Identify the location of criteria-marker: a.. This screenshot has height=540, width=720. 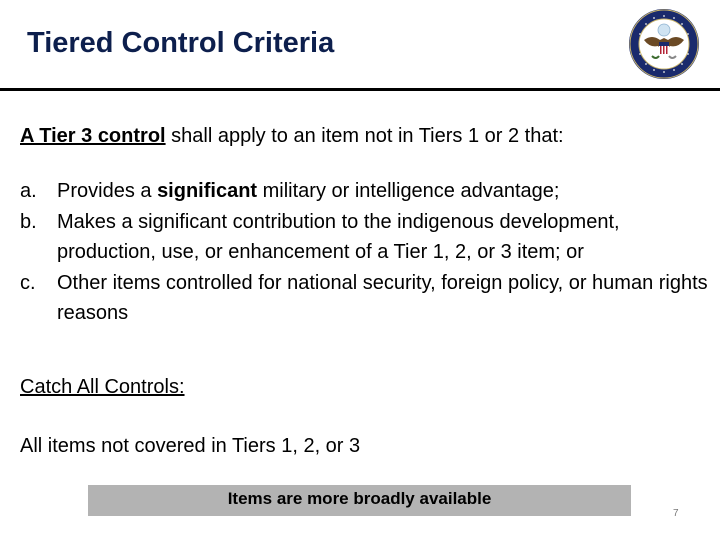
(28, 191).